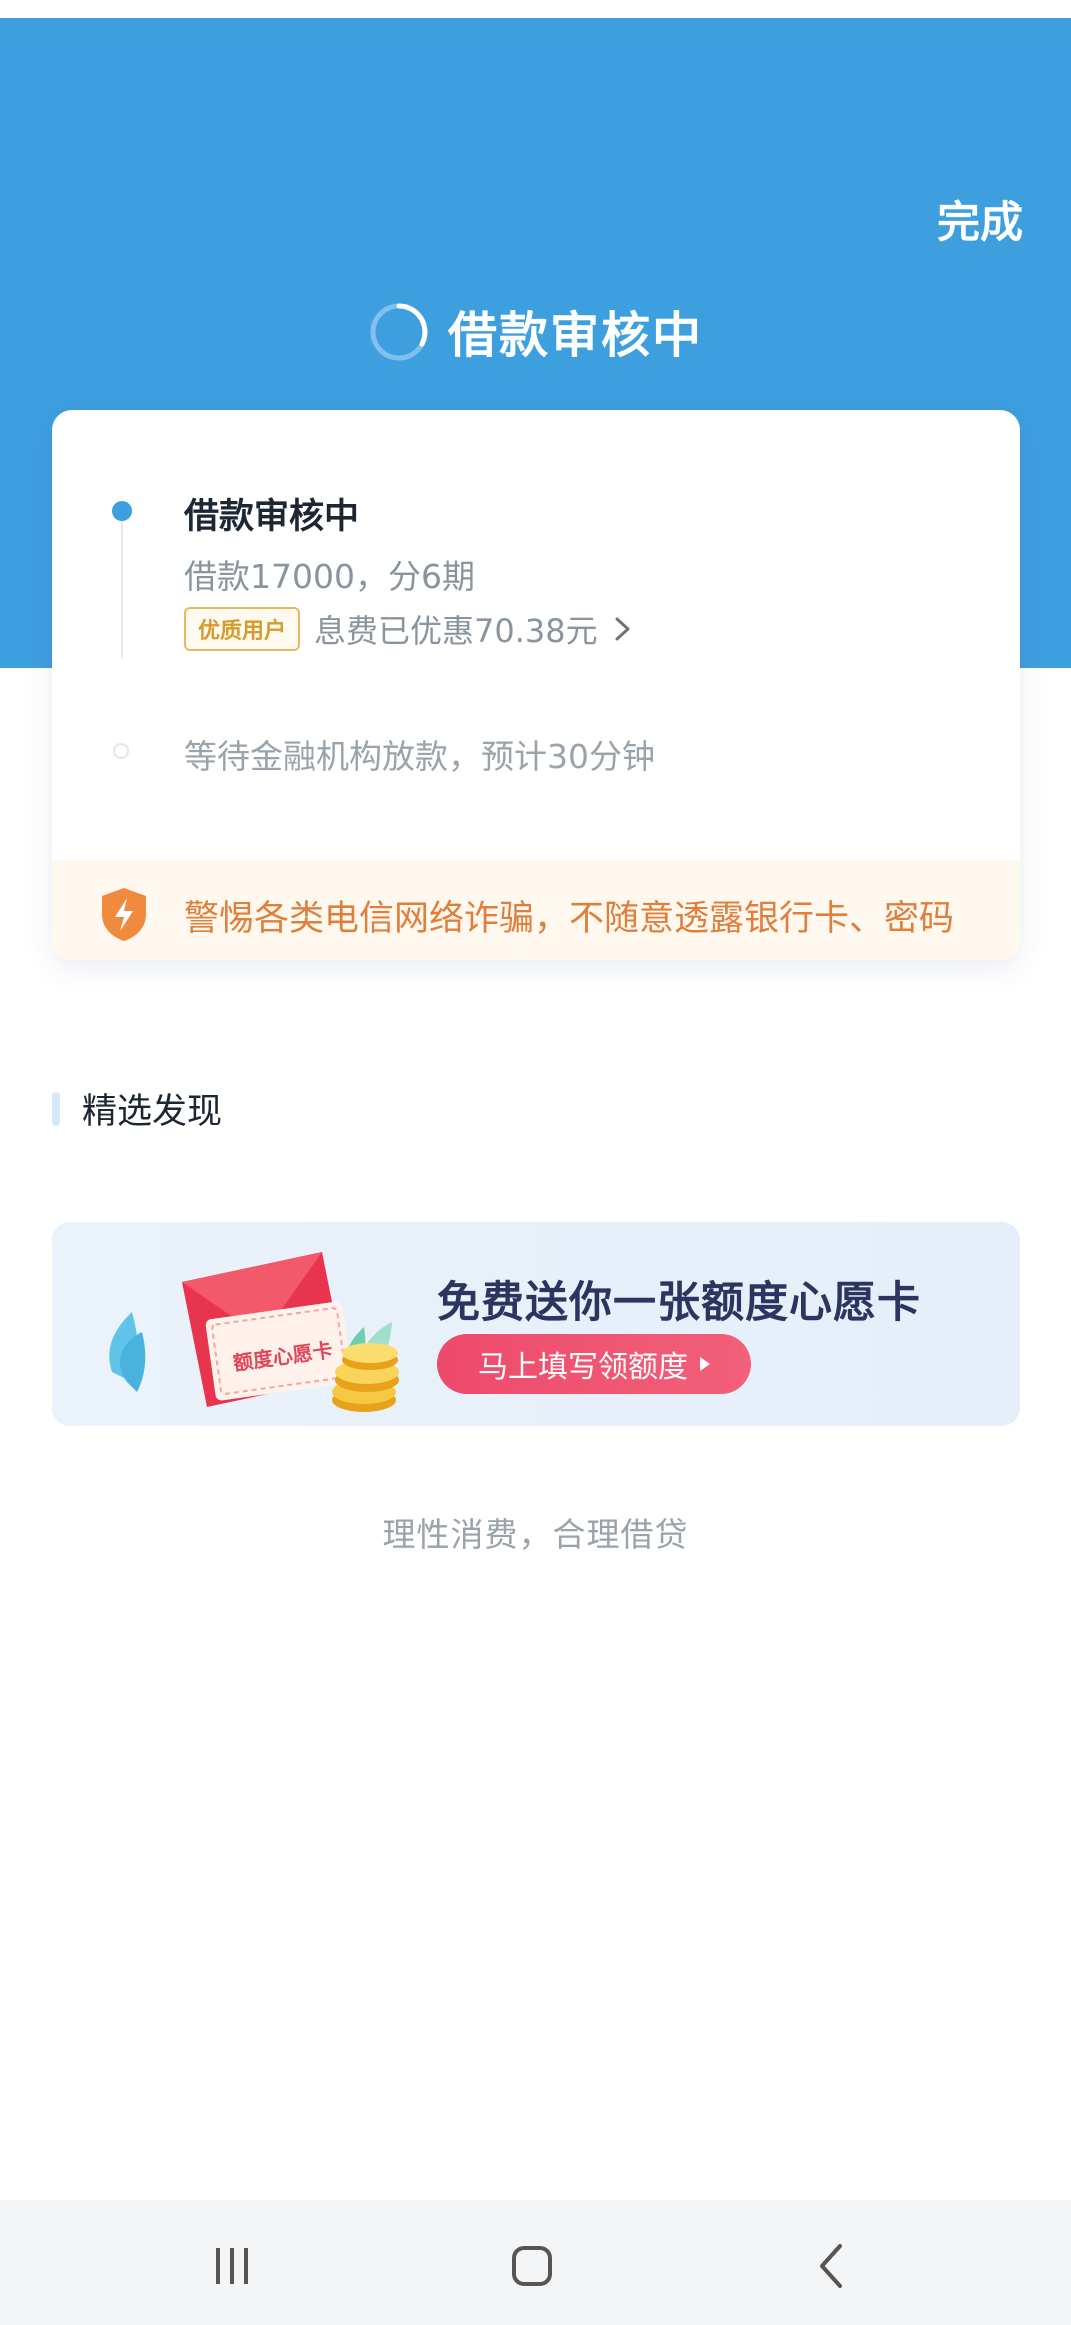 The height and width of the screenshot is (2325, 1071). I want to click on claim-limit-button: 马上填写领额度, so click(594, 1364).